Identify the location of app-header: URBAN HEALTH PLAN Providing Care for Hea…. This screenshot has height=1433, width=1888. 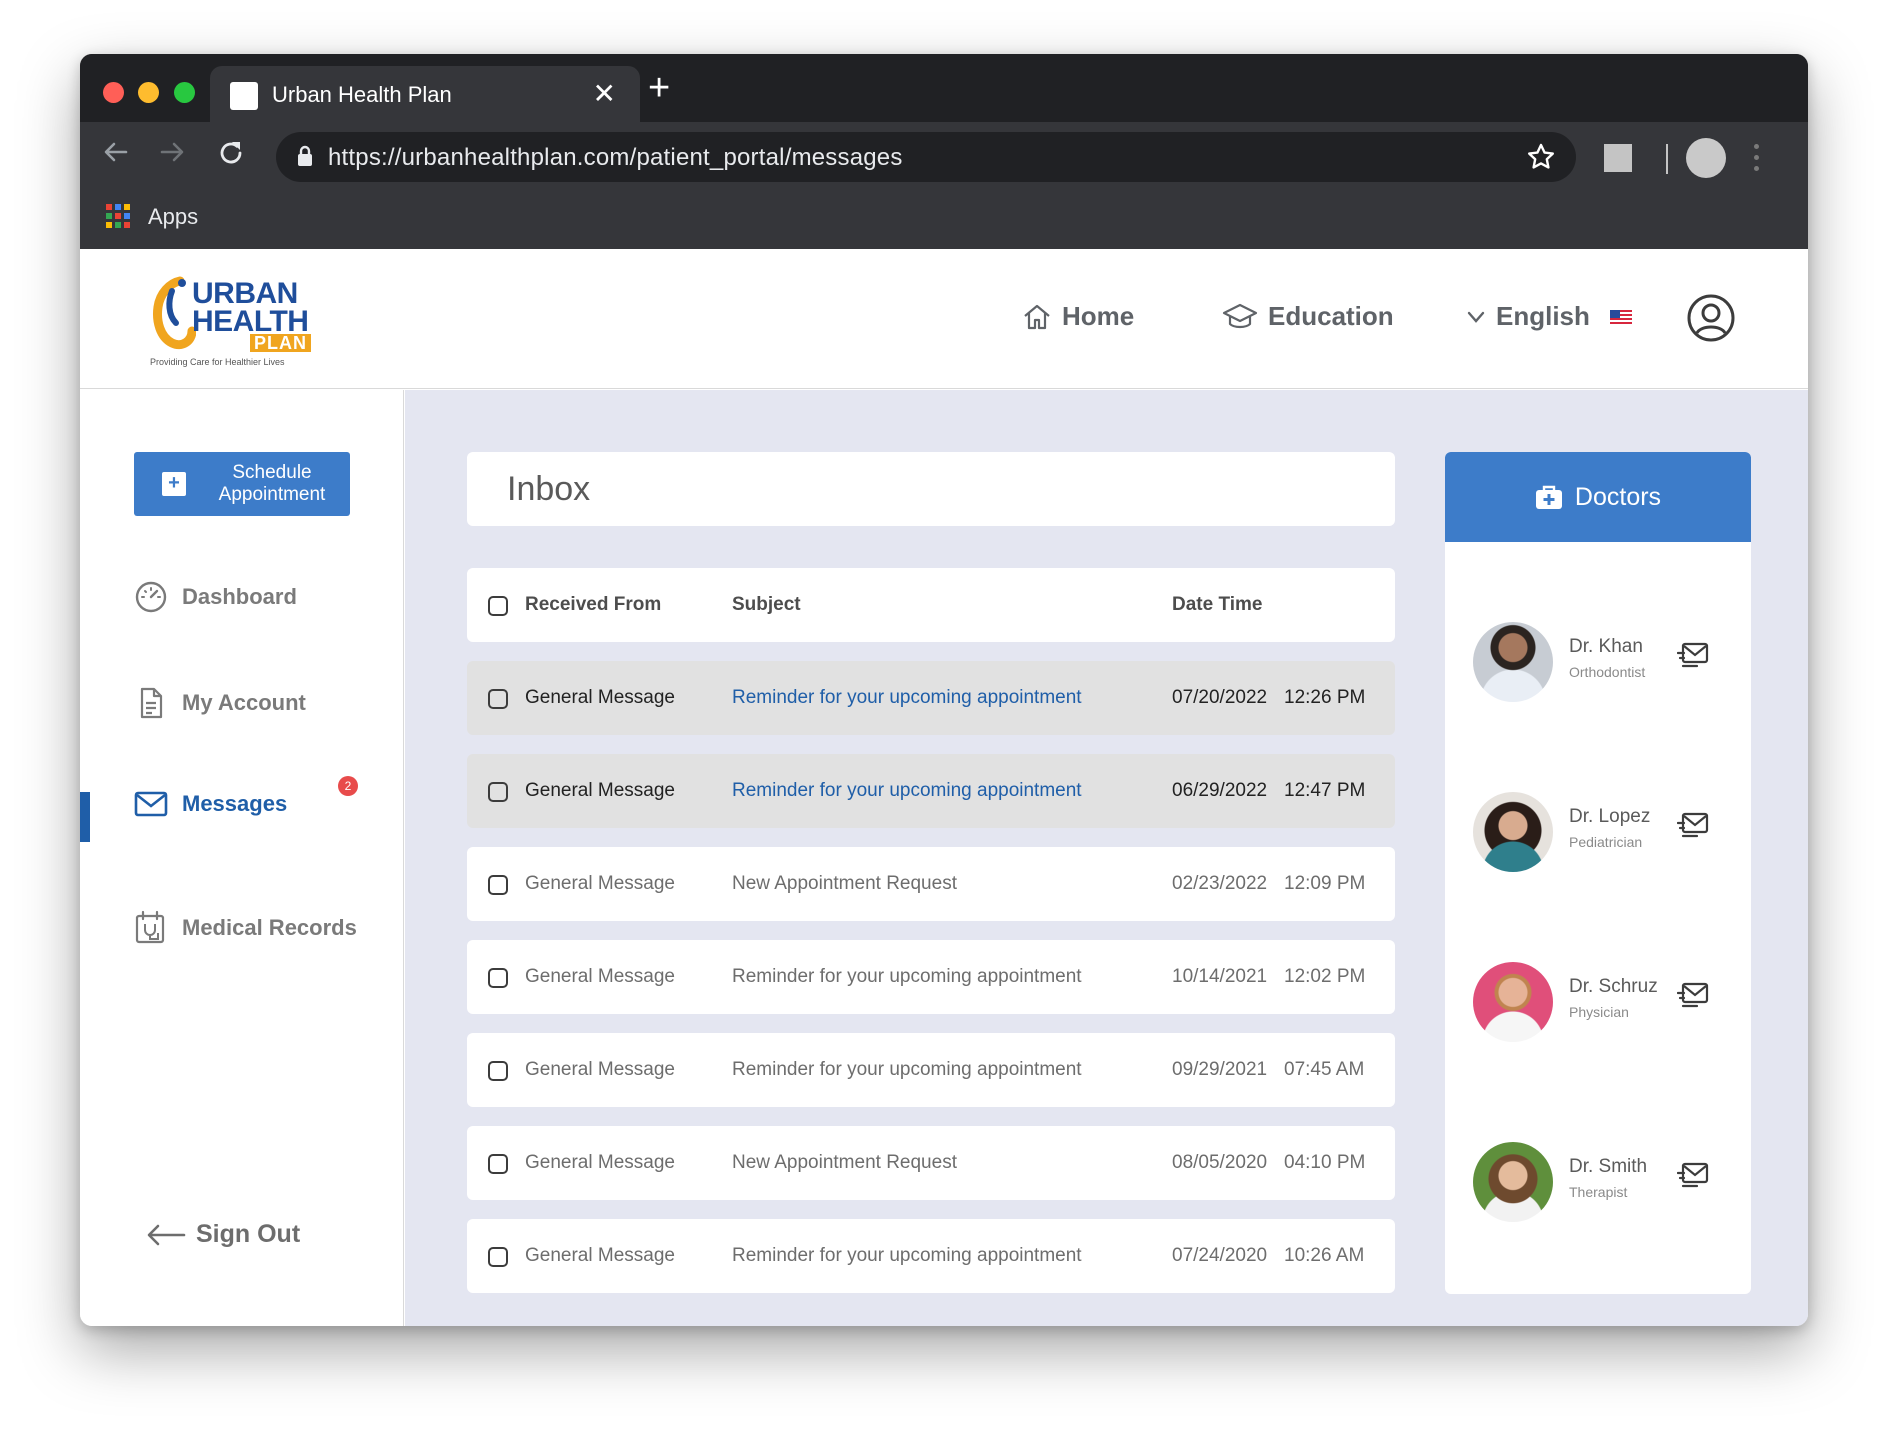
(944, 319).